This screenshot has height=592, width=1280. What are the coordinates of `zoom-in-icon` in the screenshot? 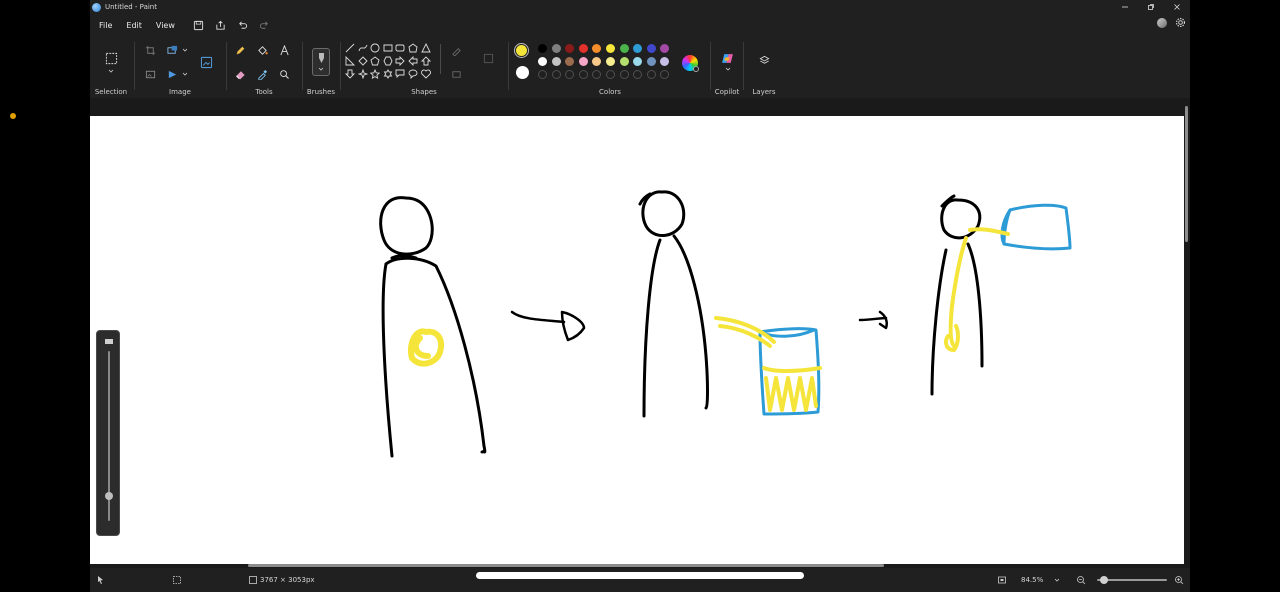 It's located at (1179, 580).